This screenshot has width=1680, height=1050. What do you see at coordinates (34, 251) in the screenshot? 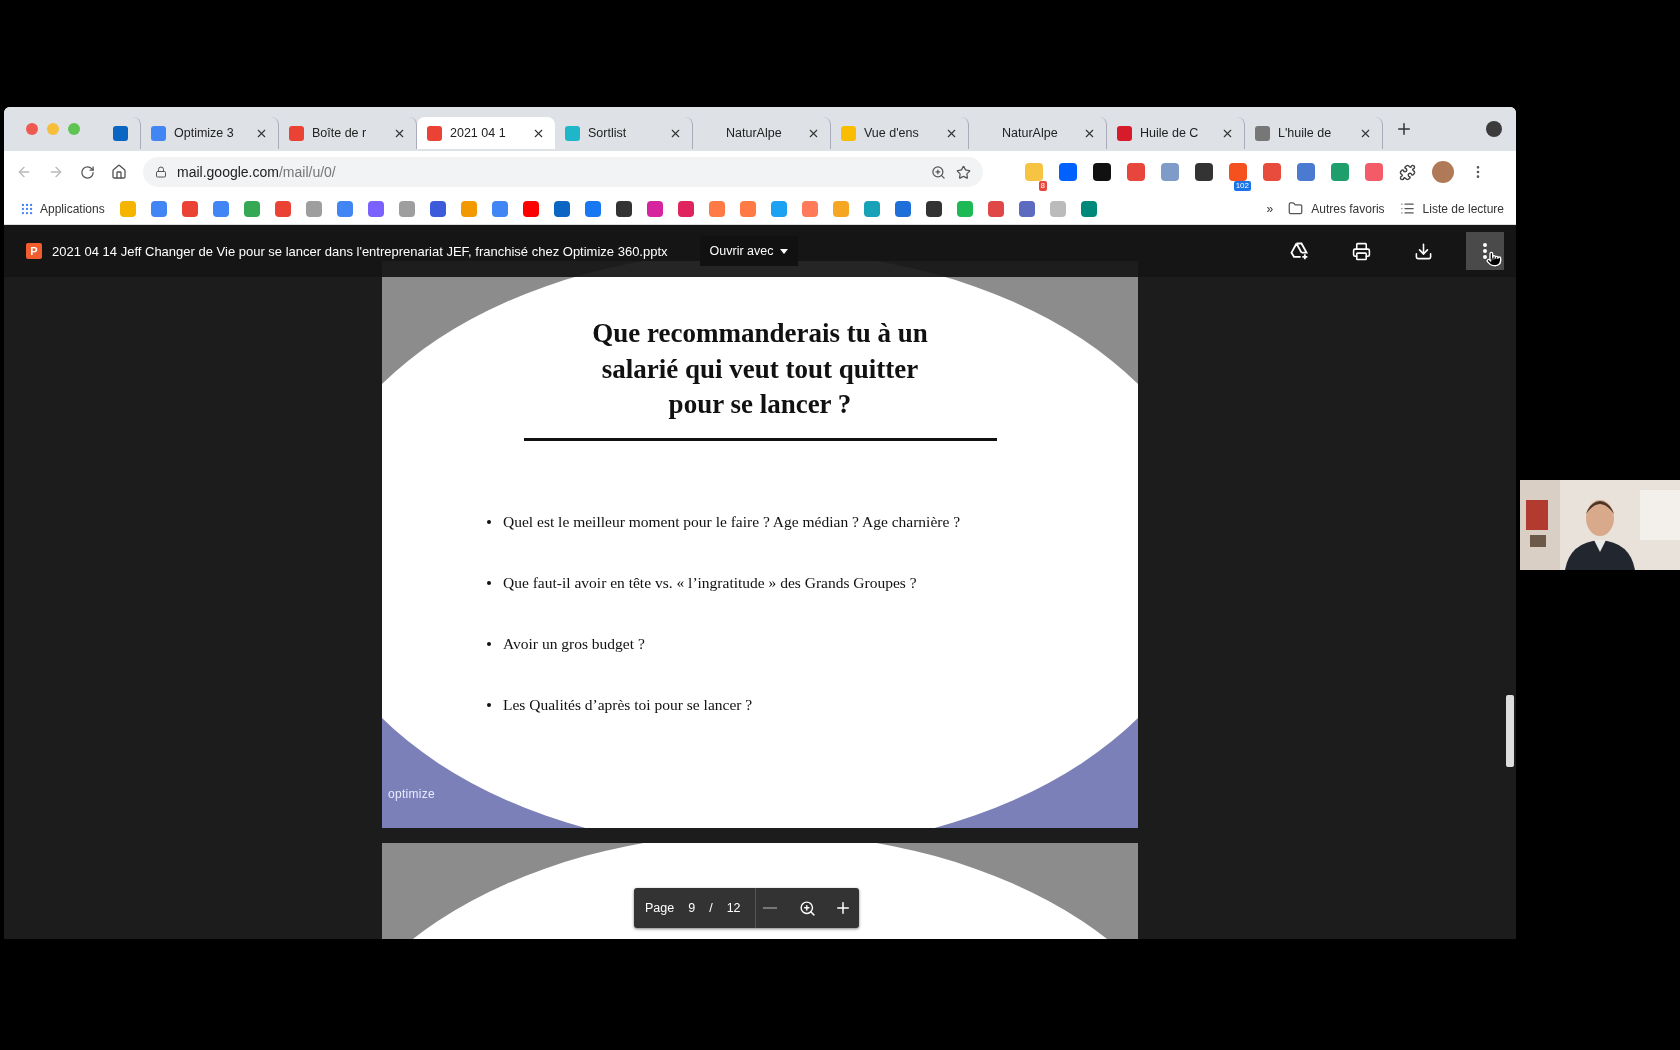
I see `file-type-icon: P` at bounding box center [34, 251].